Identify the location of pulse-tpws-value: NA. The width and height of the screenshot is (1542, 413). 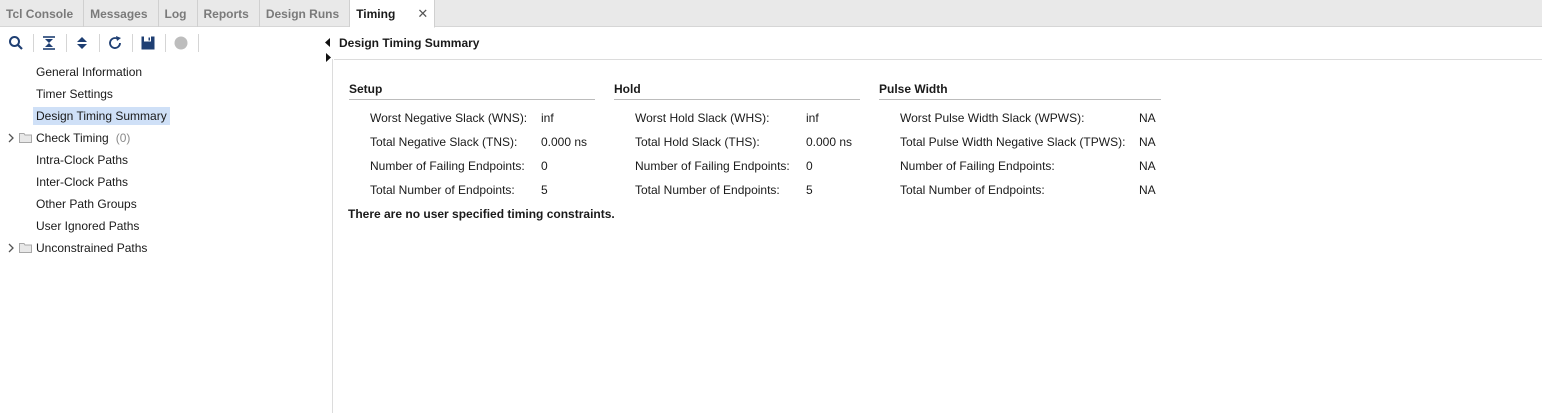
(1147, 142).